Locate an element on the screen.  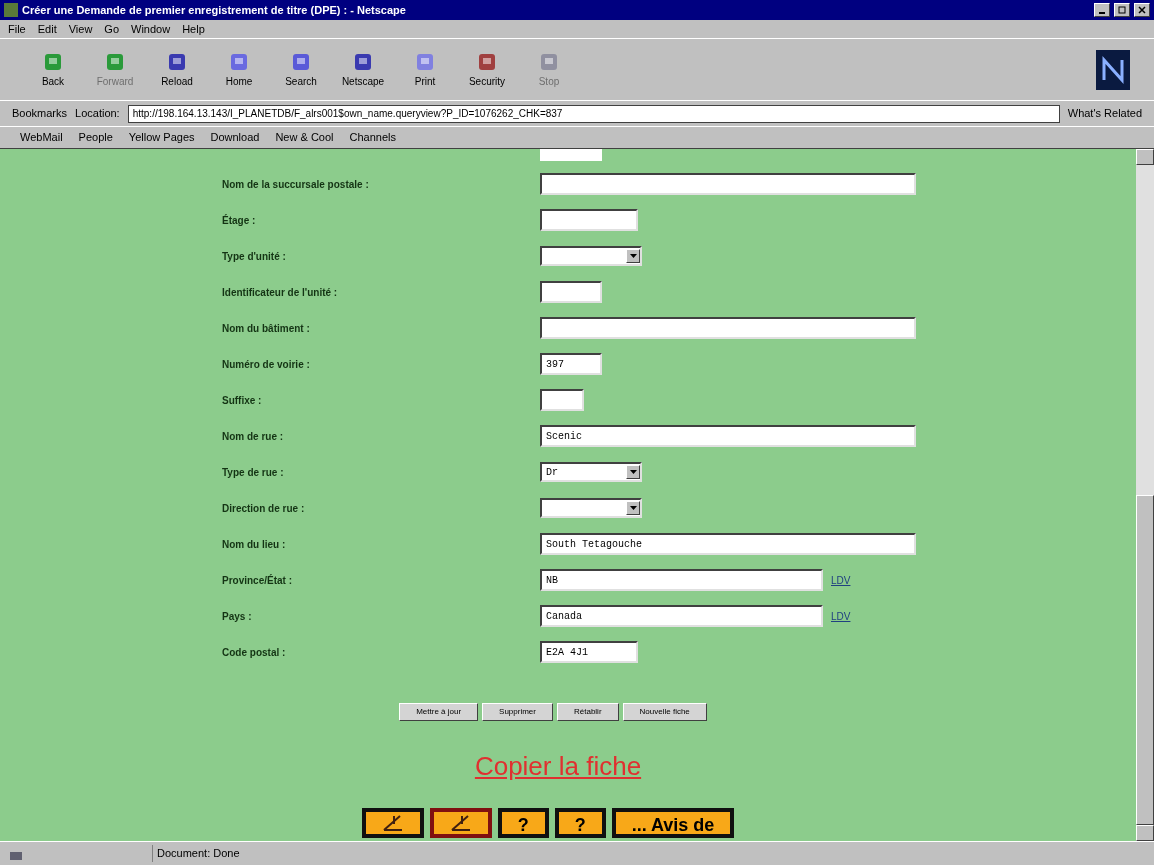
menu-item: Help is located at coordinates (193, 29).